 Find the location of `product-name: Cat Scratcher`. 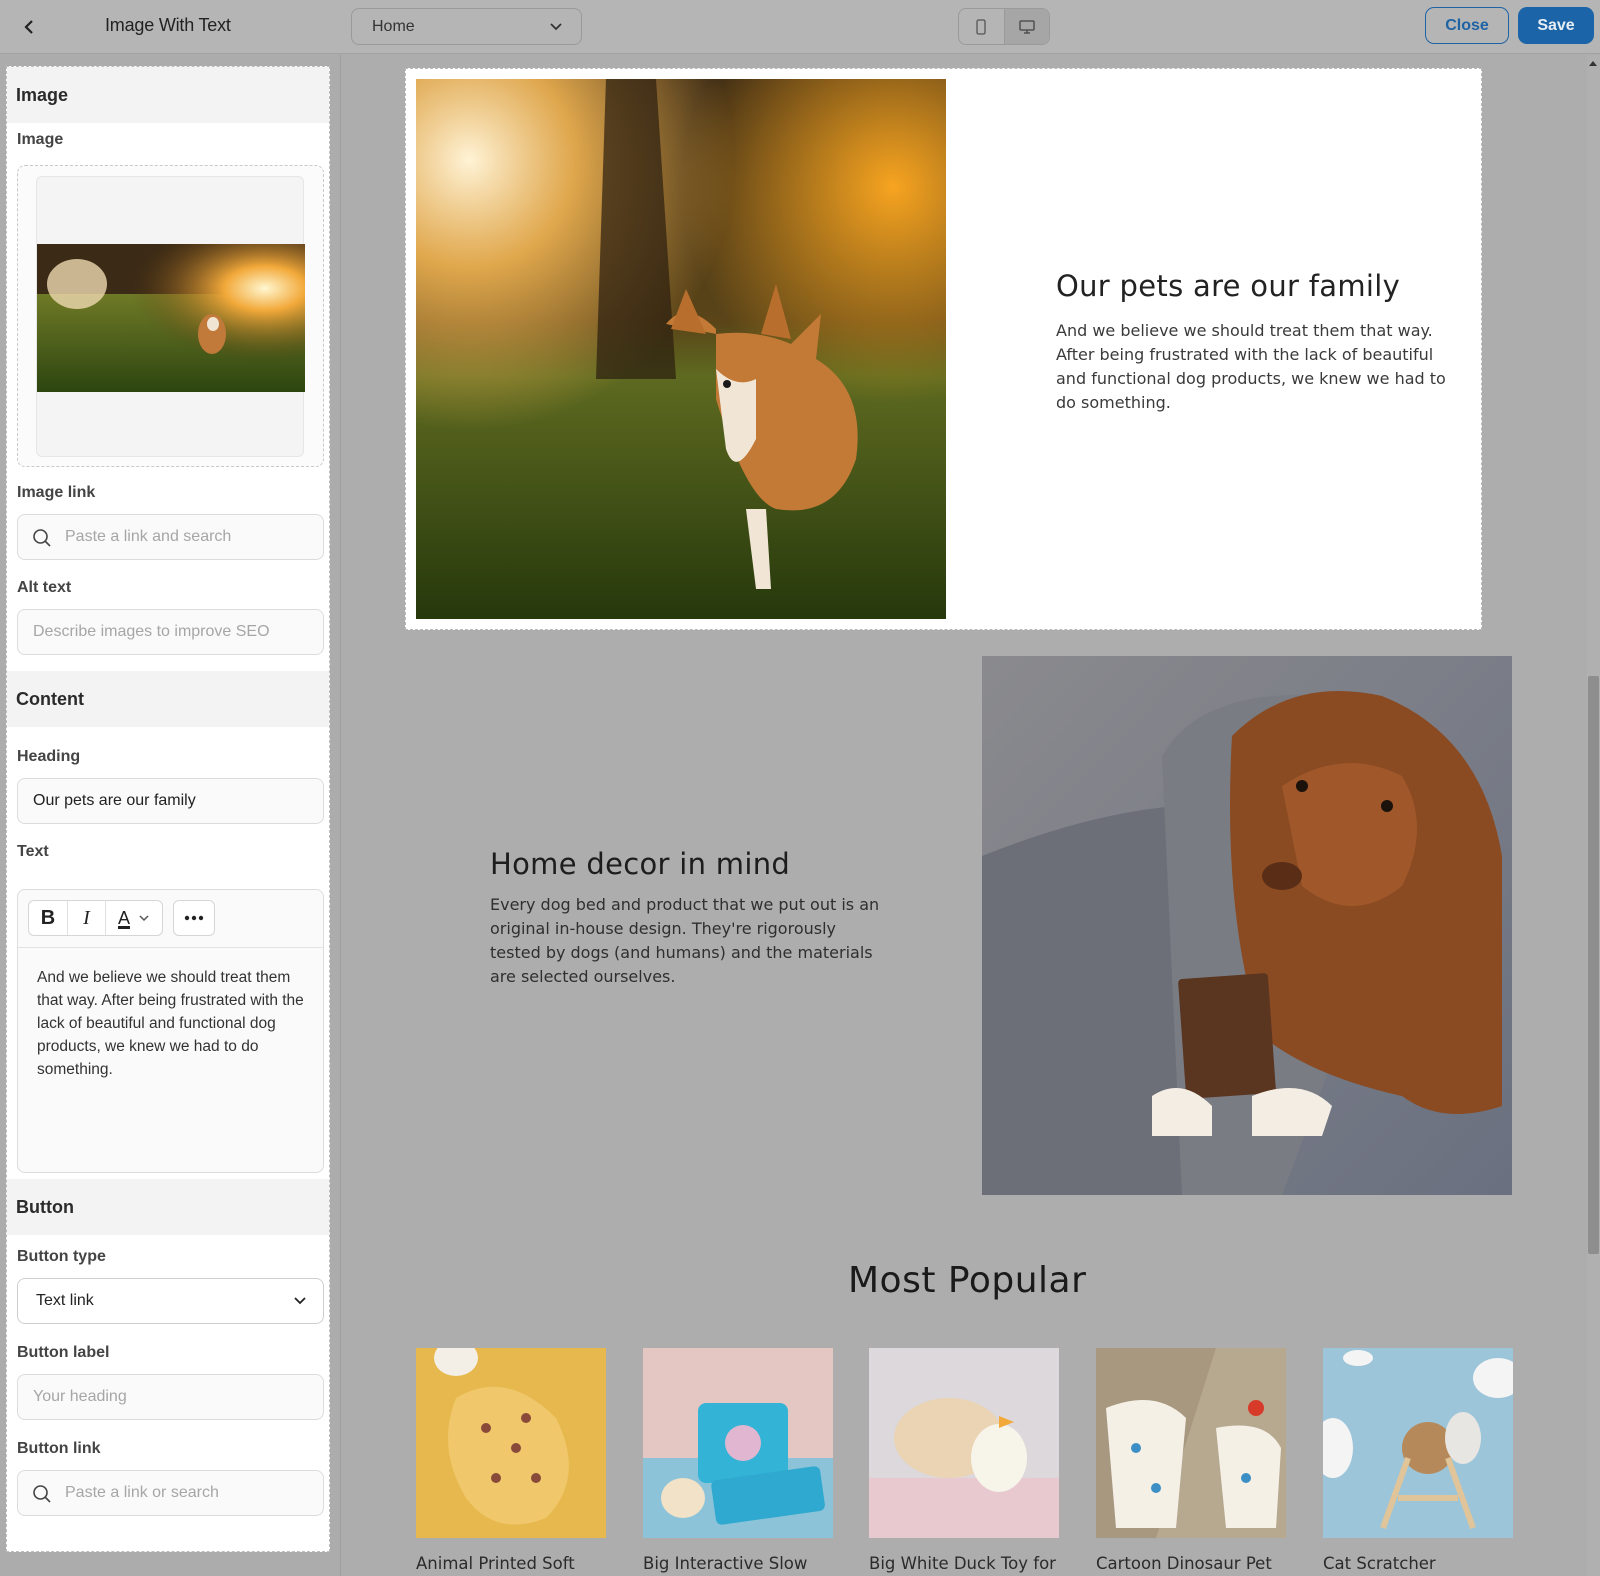

product-name: Cat Scratcher is located at coordinates (1379, 1563).